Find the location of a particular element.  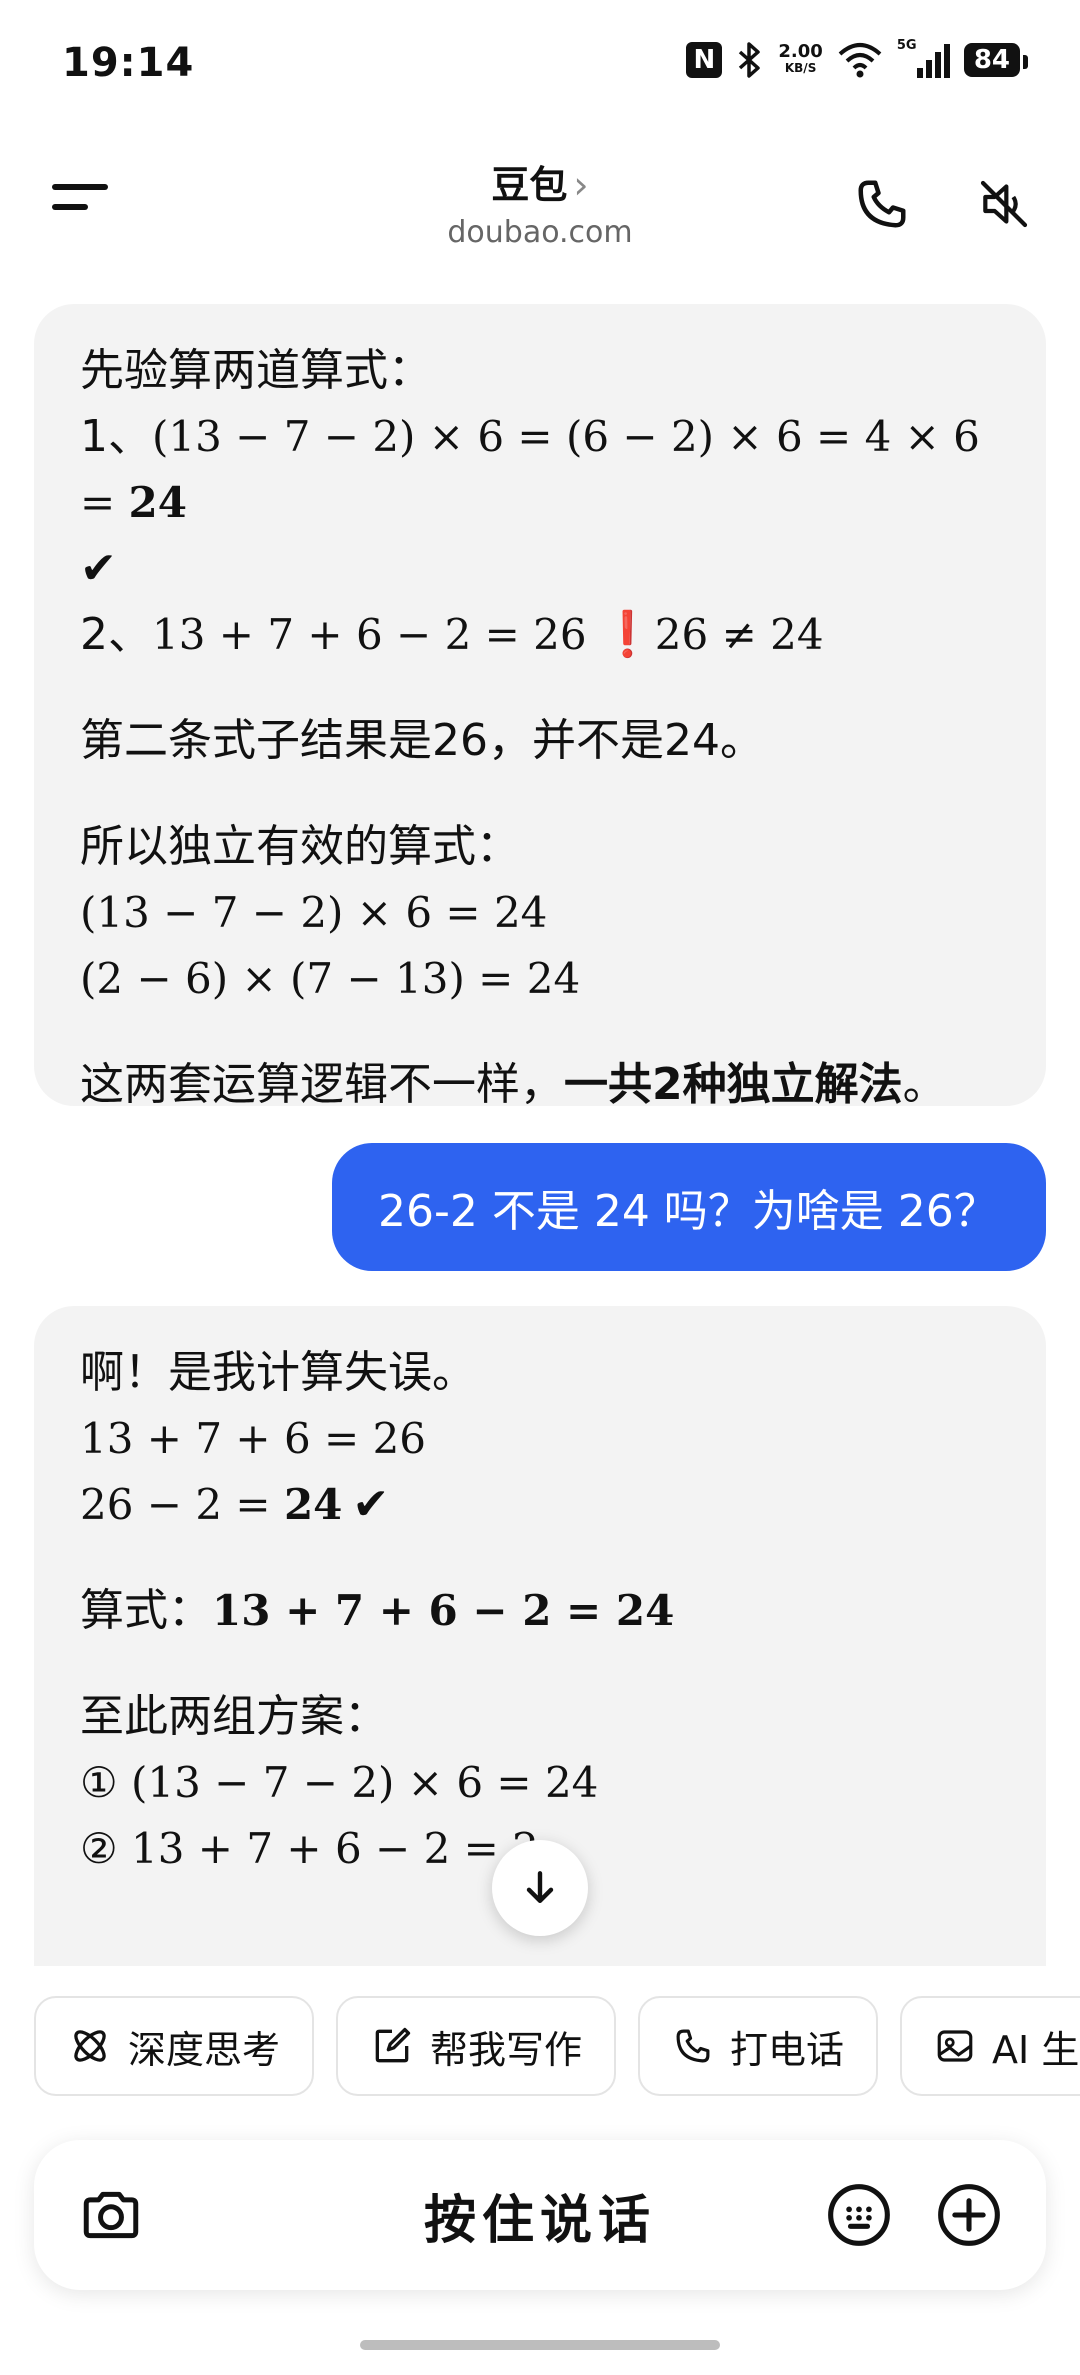

message-line: 先验算两道算式： is located at coordinates (256, 370).